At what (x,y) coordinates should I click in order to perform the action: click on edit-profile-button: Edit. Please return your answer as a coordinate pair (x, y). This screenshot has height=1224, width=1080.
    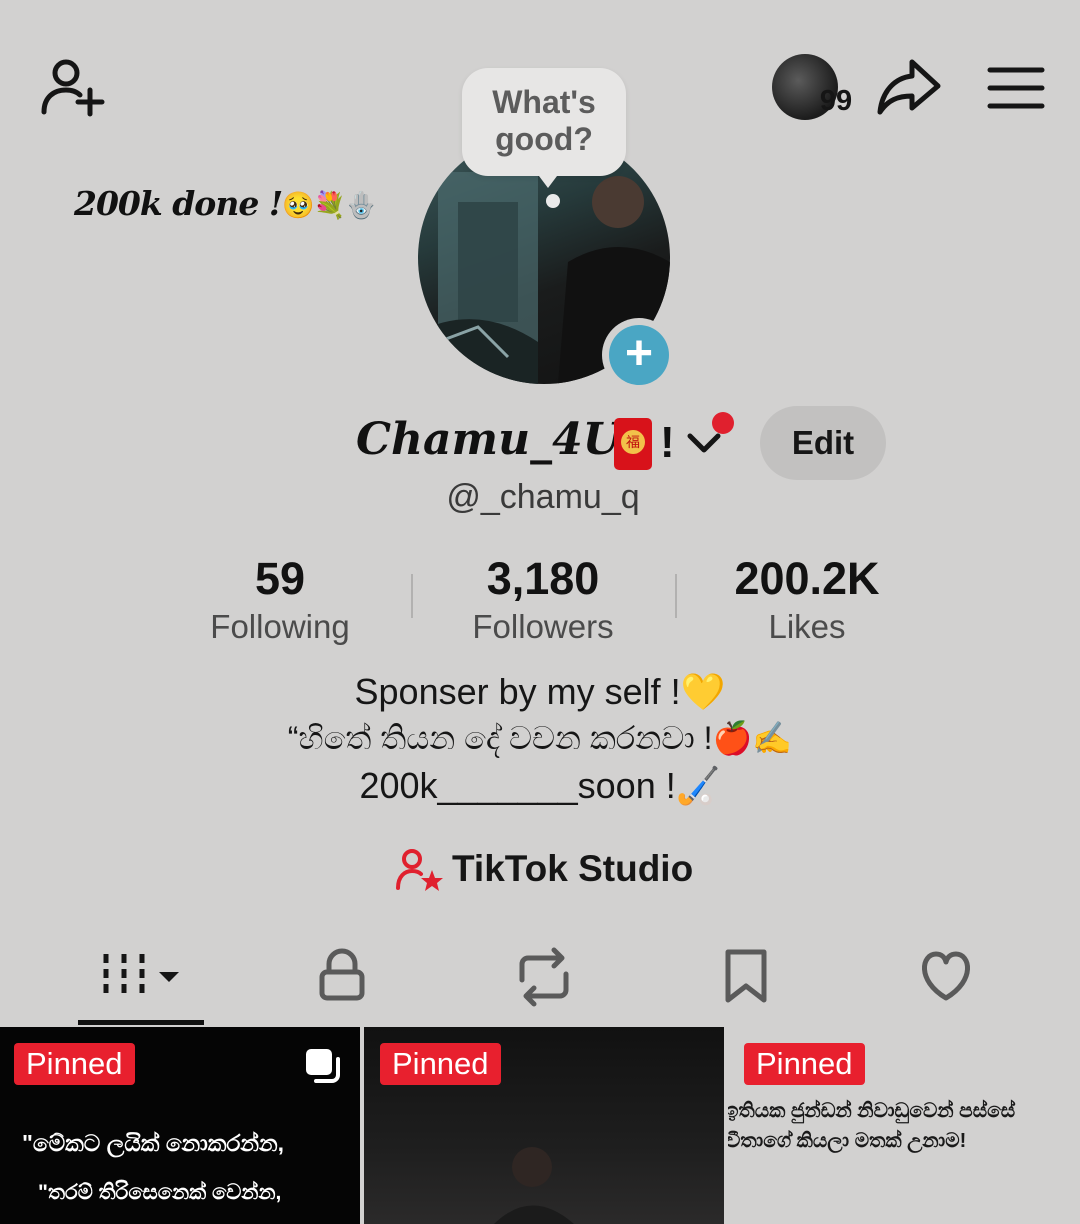
    Looking at the image, I should click on (823, 443).